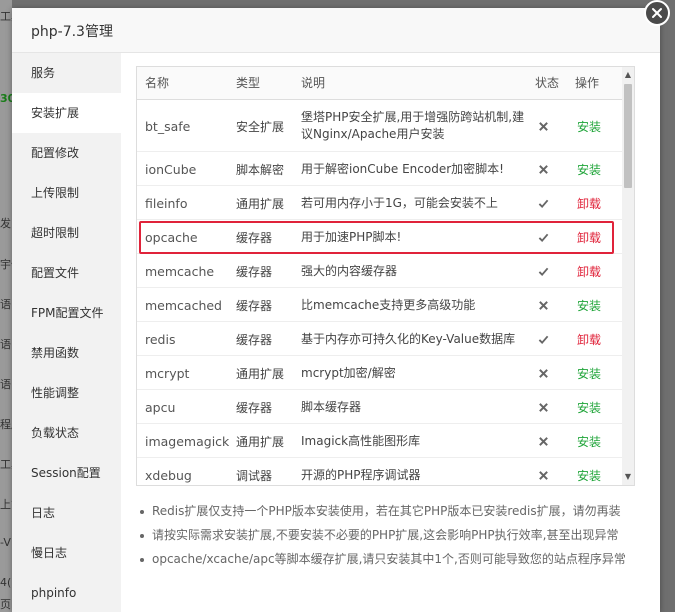 Image resolution: width=675 pixels, height=612 pixels. I want to click on extension-description: 基于内存亦可持久化的Key-Value数据库, so click(408, 338).